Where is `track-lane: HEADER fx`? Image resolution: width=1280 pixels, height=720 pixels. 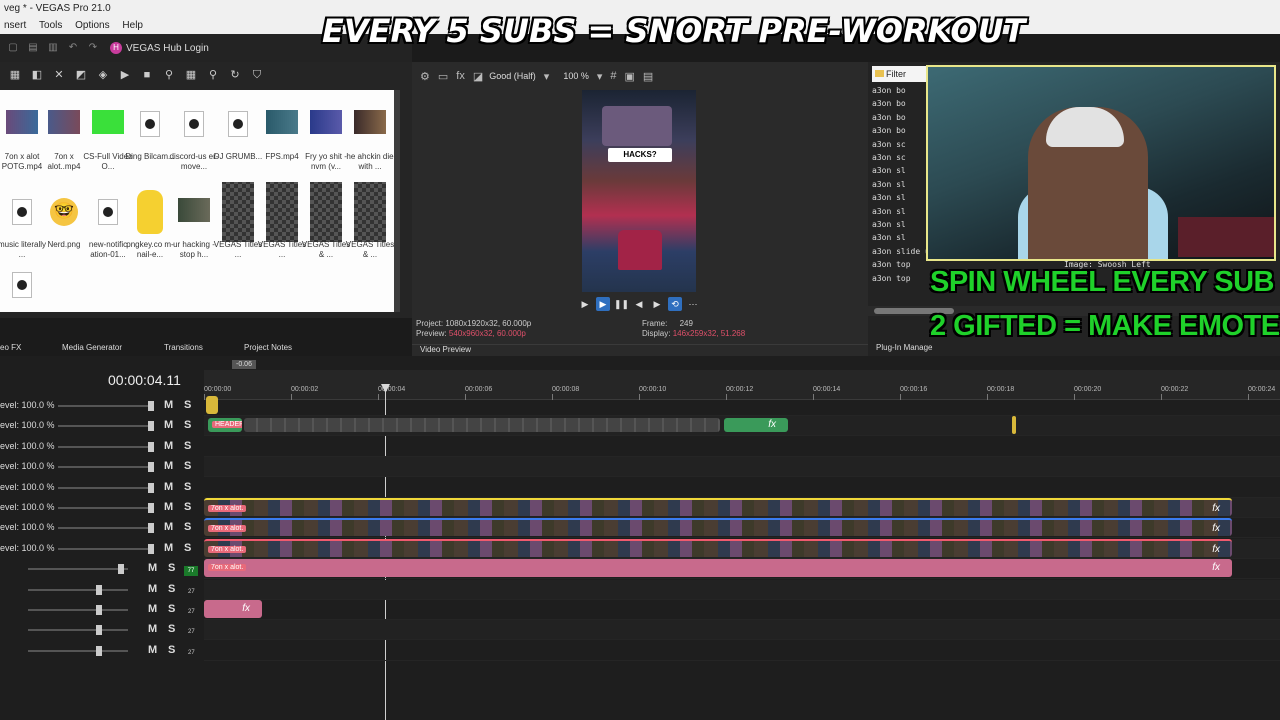 track-lane: HEADER fx is located at coordinates (742, 426).